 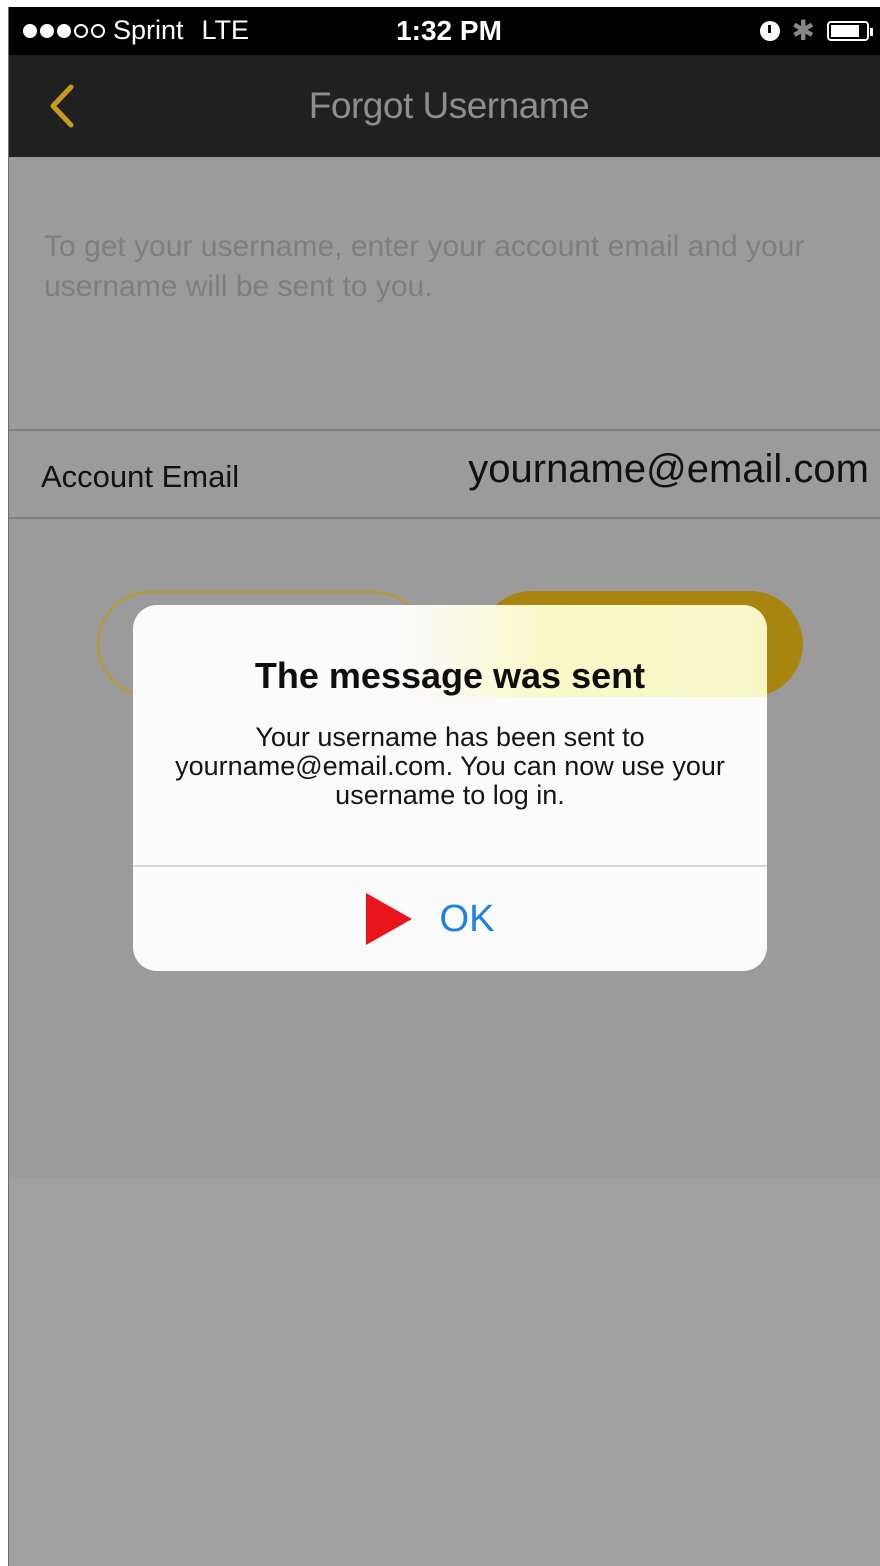 What do you see at coordinates (769, 31) in the screenshot?
I see `alarm-icon` at bounding box center [769, 31].